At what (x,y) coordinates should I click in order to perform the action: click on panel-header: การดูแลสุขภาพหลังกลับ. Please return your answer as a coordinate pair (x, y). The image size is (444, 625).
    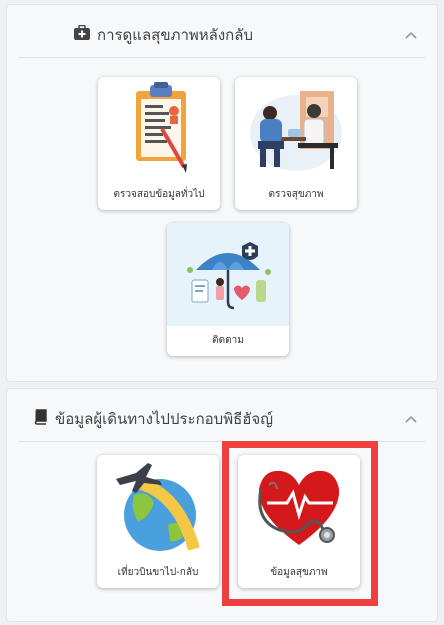
    Looking at the image, I should click on (222, 35).